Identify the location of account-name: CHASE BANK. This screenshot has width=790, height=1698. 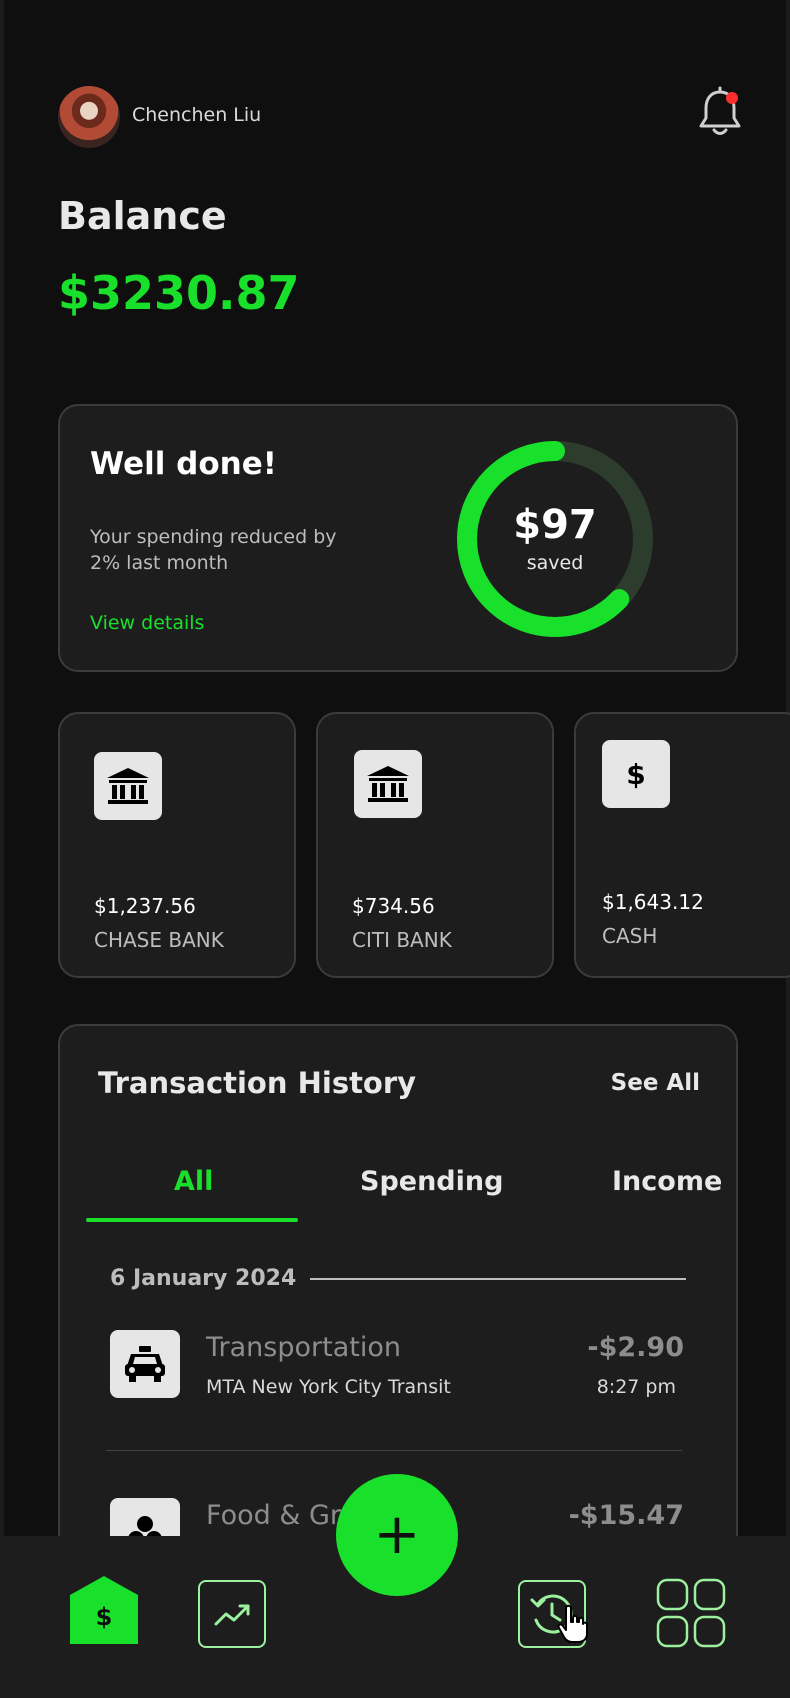
(159, 940).